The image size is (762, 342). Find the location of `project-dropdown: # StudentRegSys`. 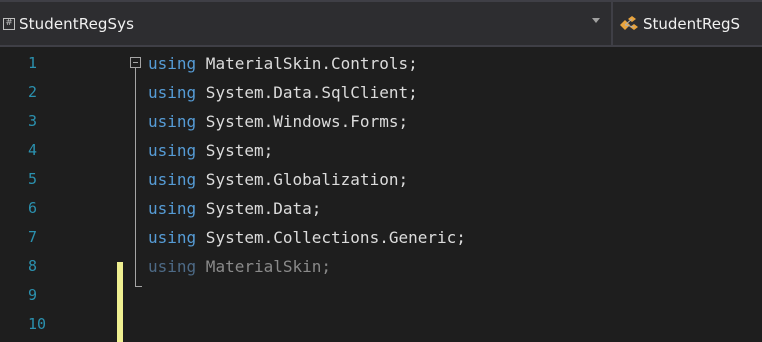

project-dropdown: # StudentRegSys is located at coordinates (306, 23).